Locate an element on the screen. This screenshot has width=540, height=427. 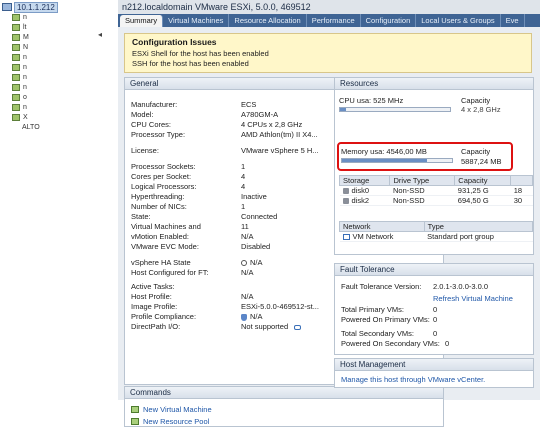
host-ip-label: 10.1.1.212 is located at coordinates (36, 7).